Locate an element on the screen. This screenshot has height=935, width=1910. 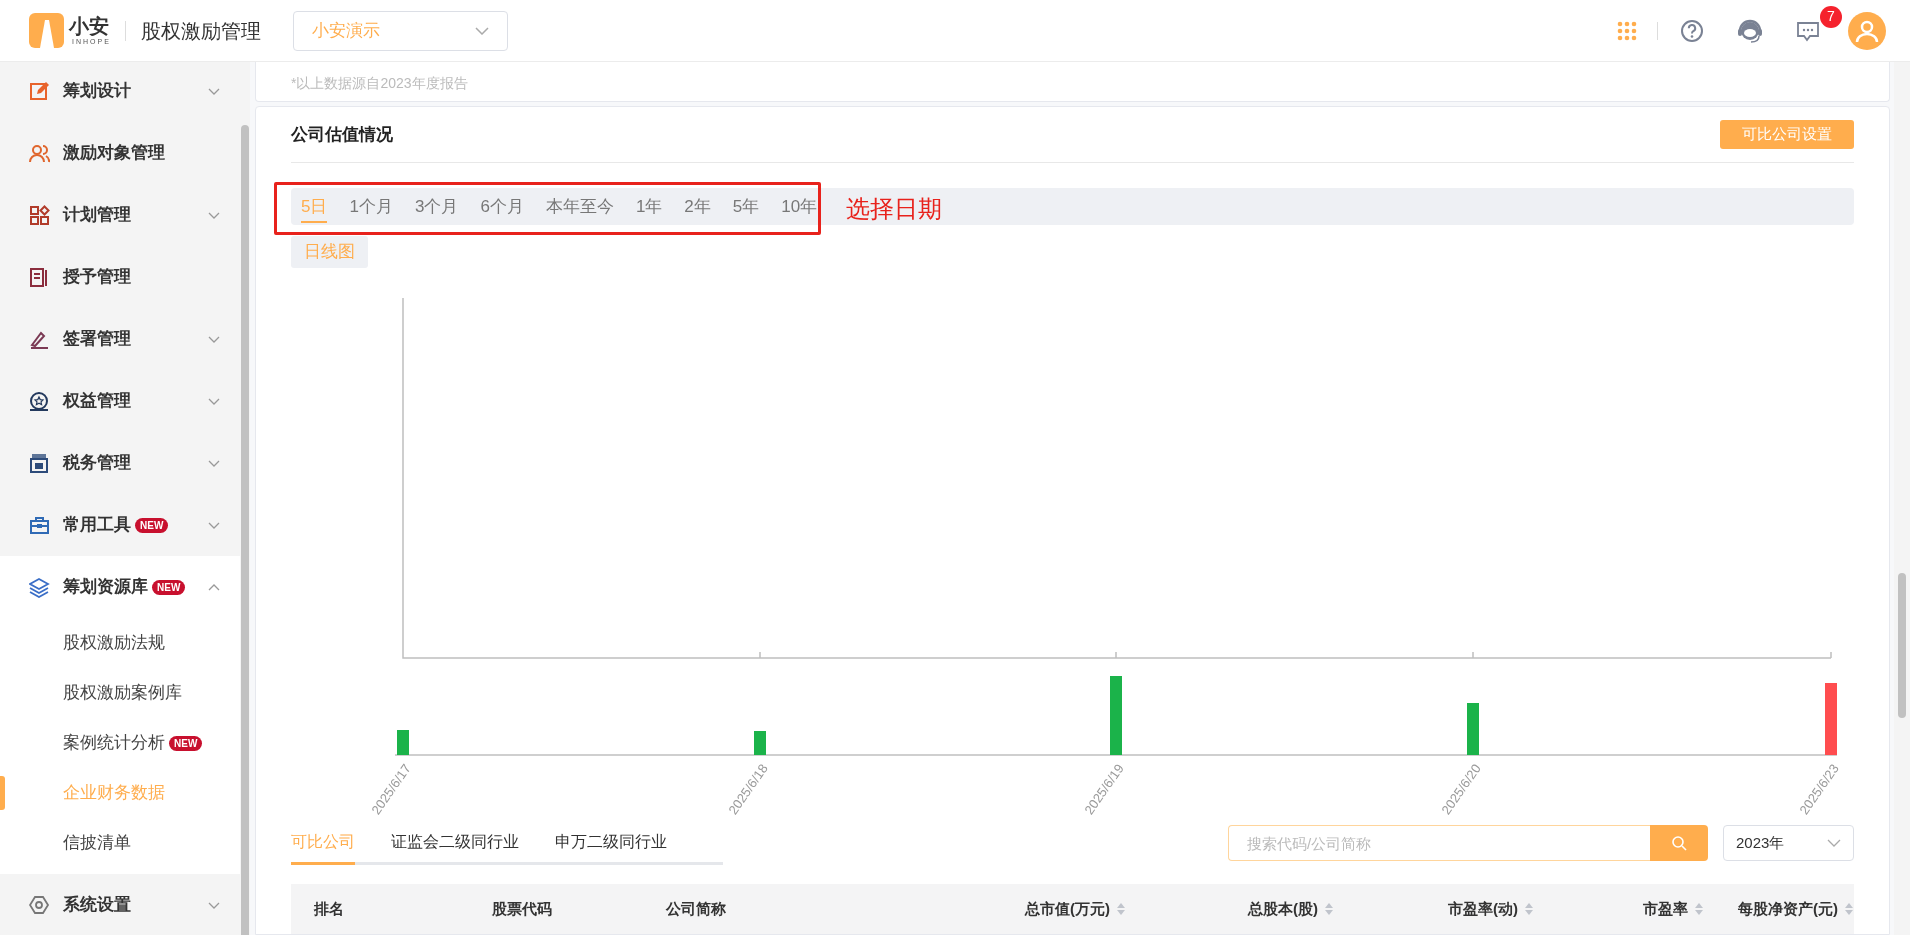
column-header: 股票代码 is located at coordinates (522, 908).